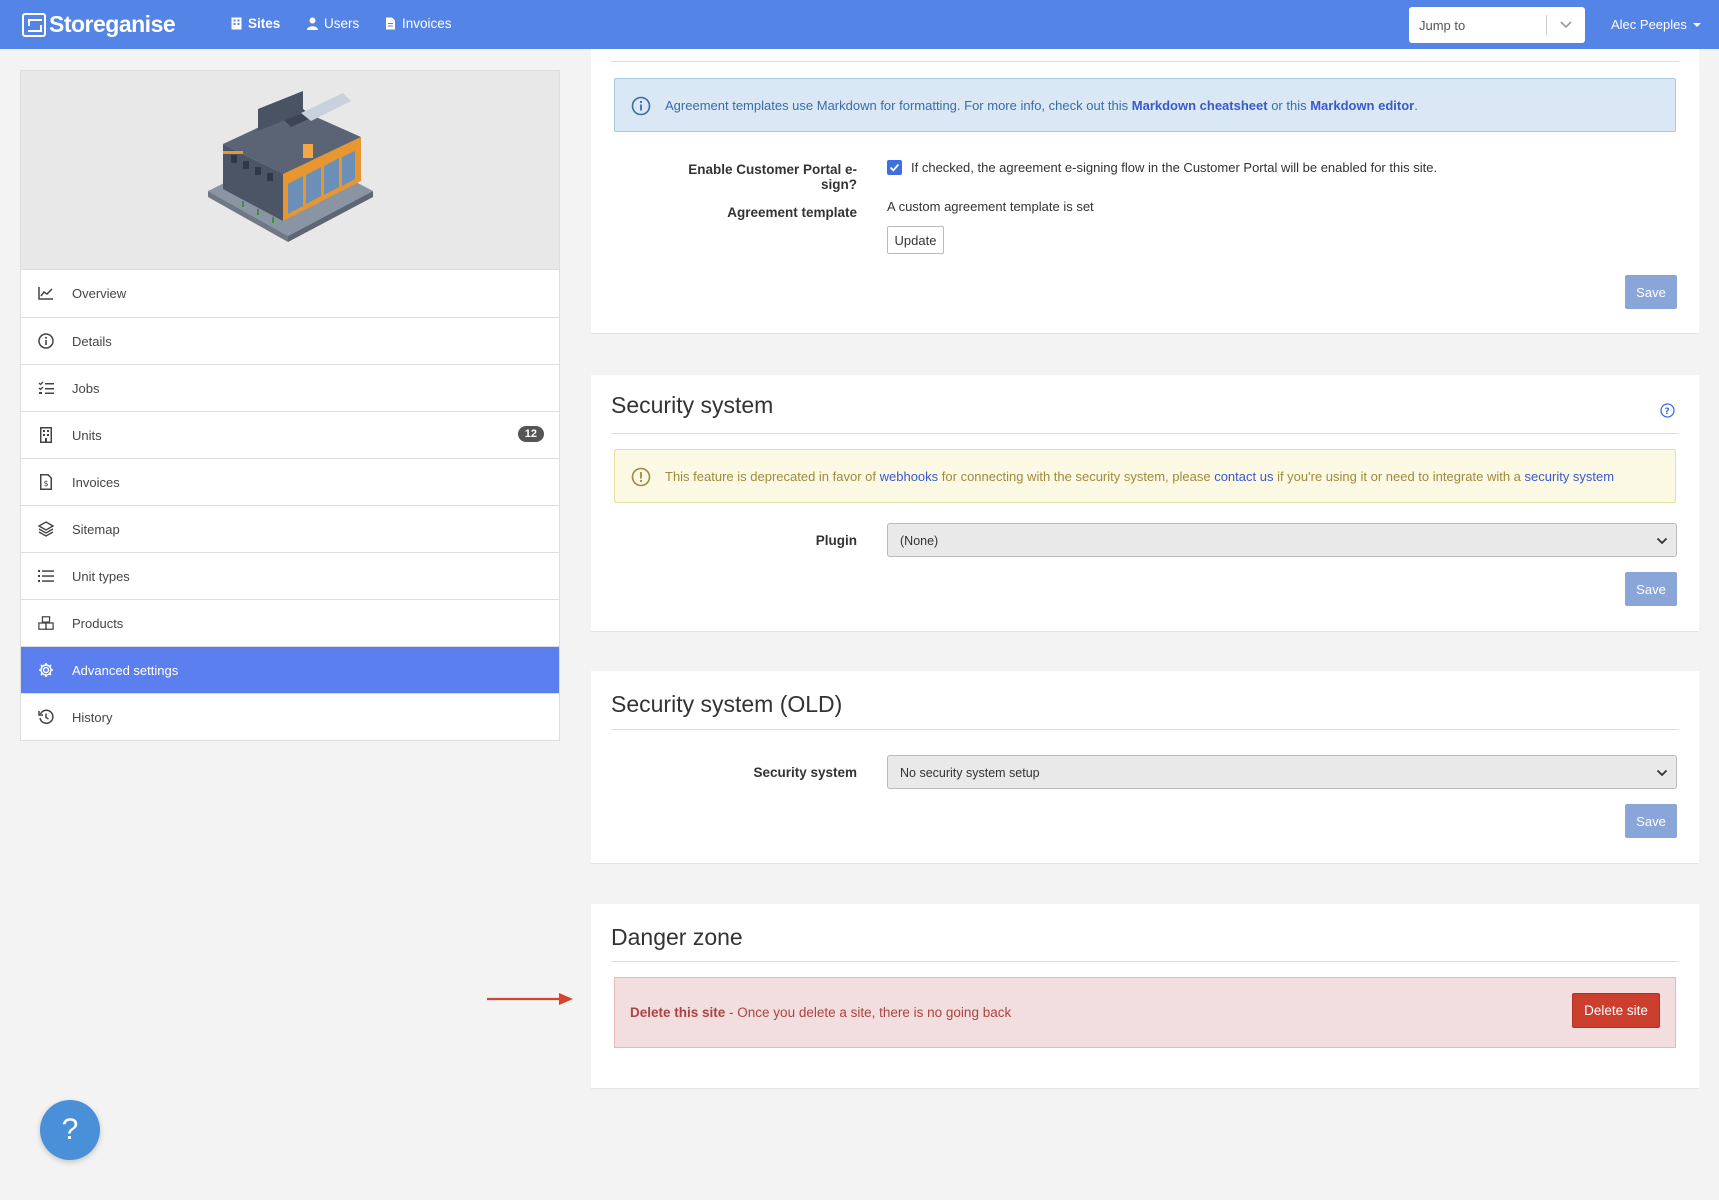 Image resolution: width=1719 pixels, height=1200 pixels. Describe the element at coordinates (92, 717) in the screenshot. I see `sidebar-item-label: History` at that location.